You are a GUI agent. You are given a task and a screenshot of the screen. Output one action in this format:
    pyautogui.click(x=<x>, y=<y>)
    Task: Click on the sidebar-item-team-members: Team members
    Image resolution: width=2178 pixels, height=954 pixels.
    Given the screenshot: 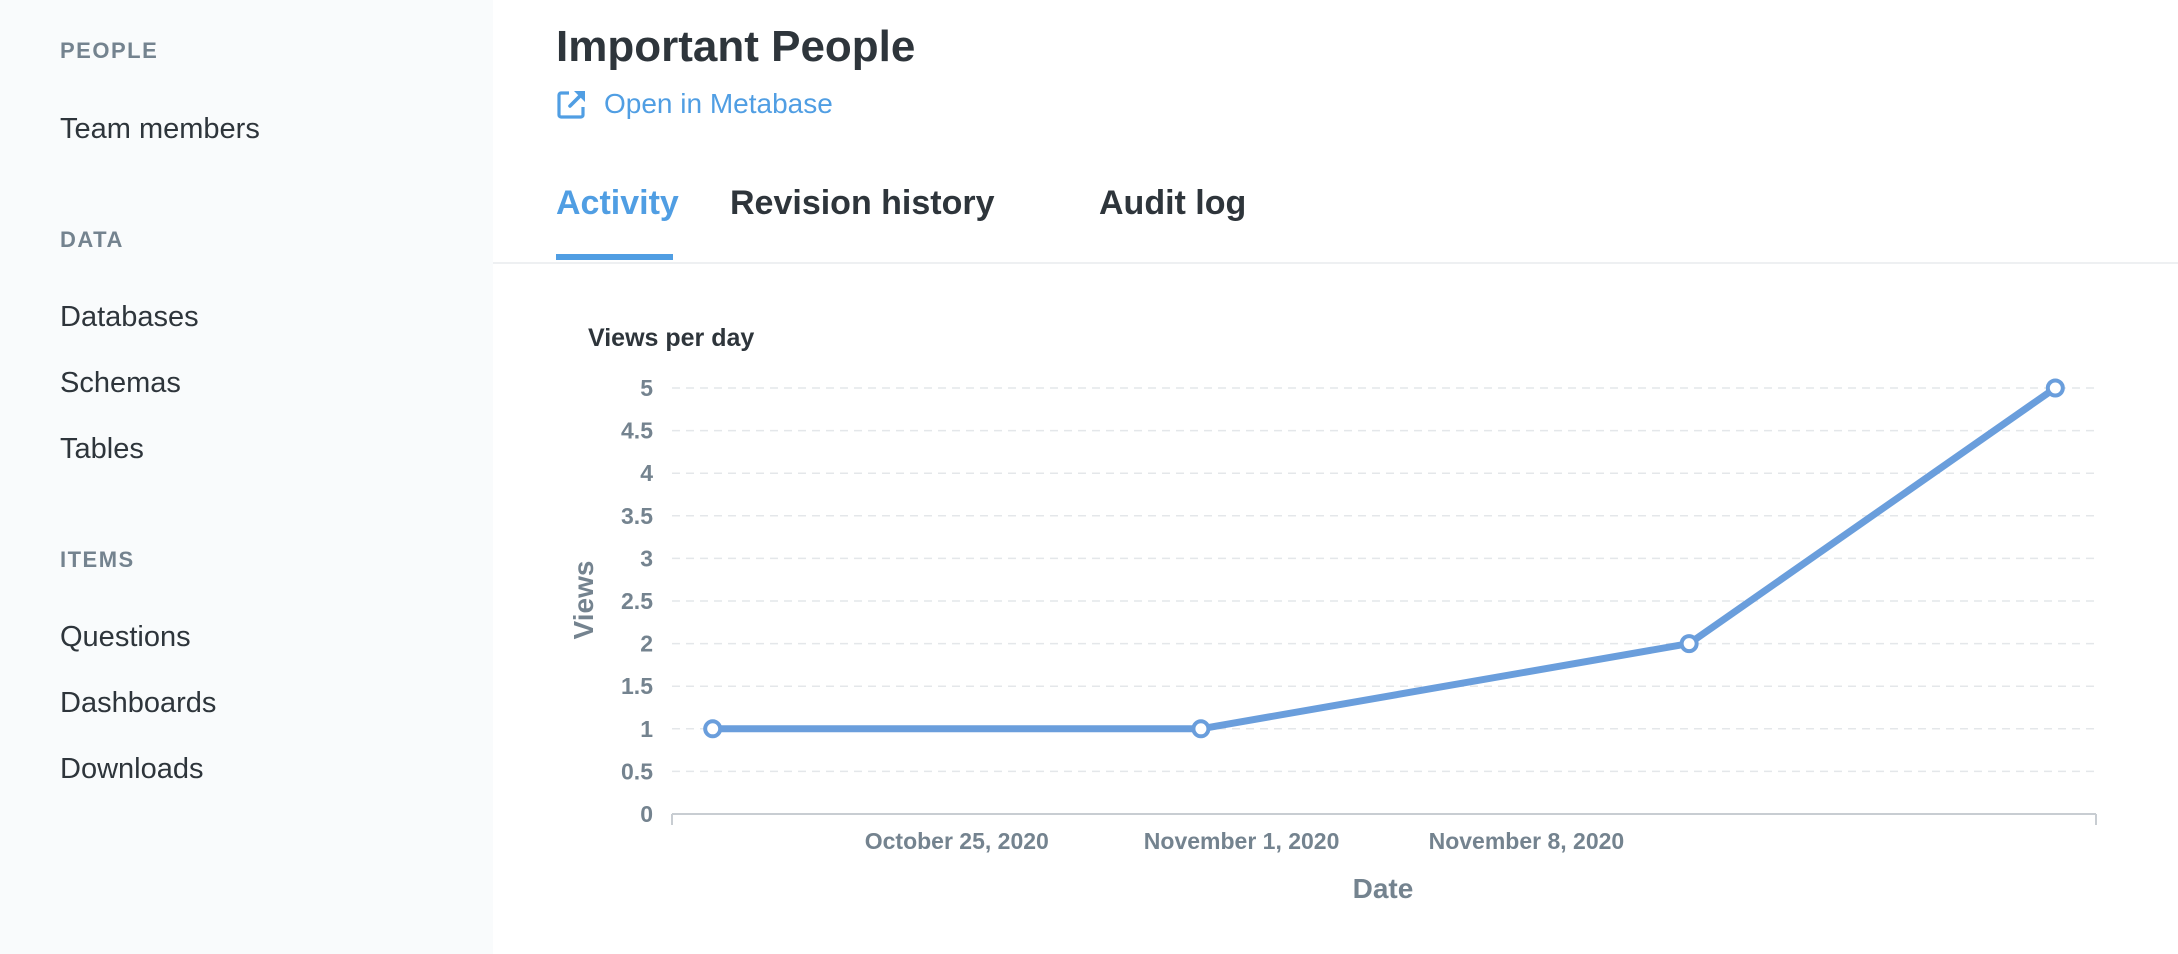 What is the action you would take?
    pyautogui.click(x=160, y=129)
    